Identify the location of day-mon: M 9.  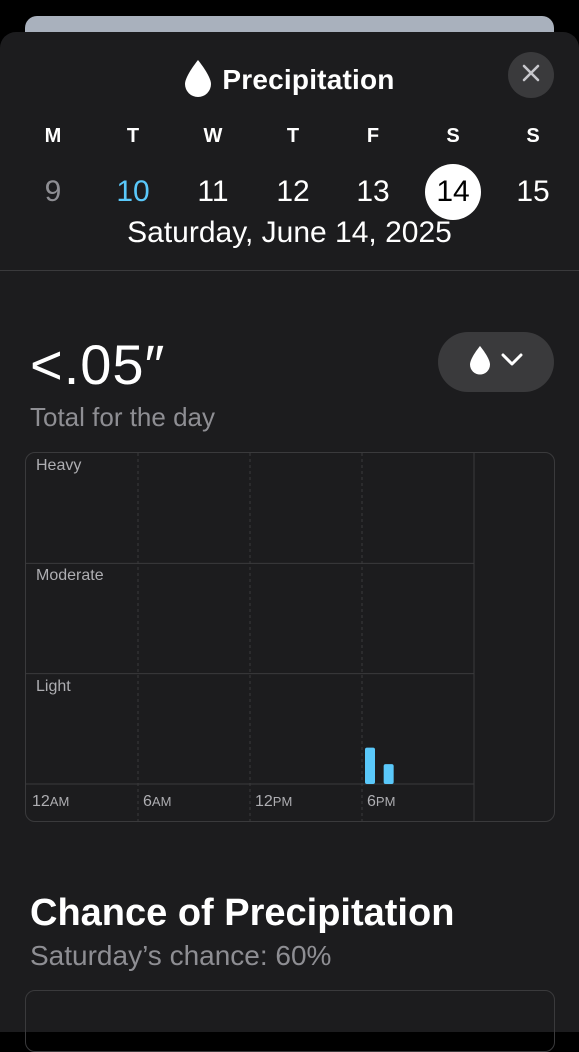
(53, 171).